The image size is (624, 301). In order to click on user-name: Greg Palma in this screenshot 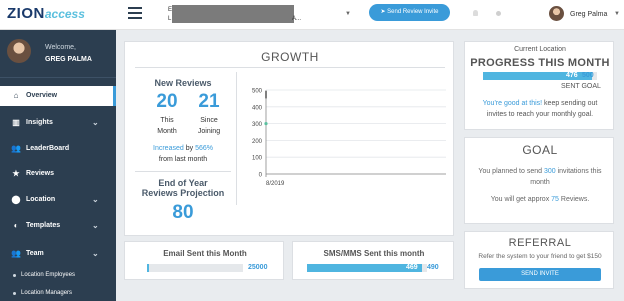, I will do `click(588, 14)`.